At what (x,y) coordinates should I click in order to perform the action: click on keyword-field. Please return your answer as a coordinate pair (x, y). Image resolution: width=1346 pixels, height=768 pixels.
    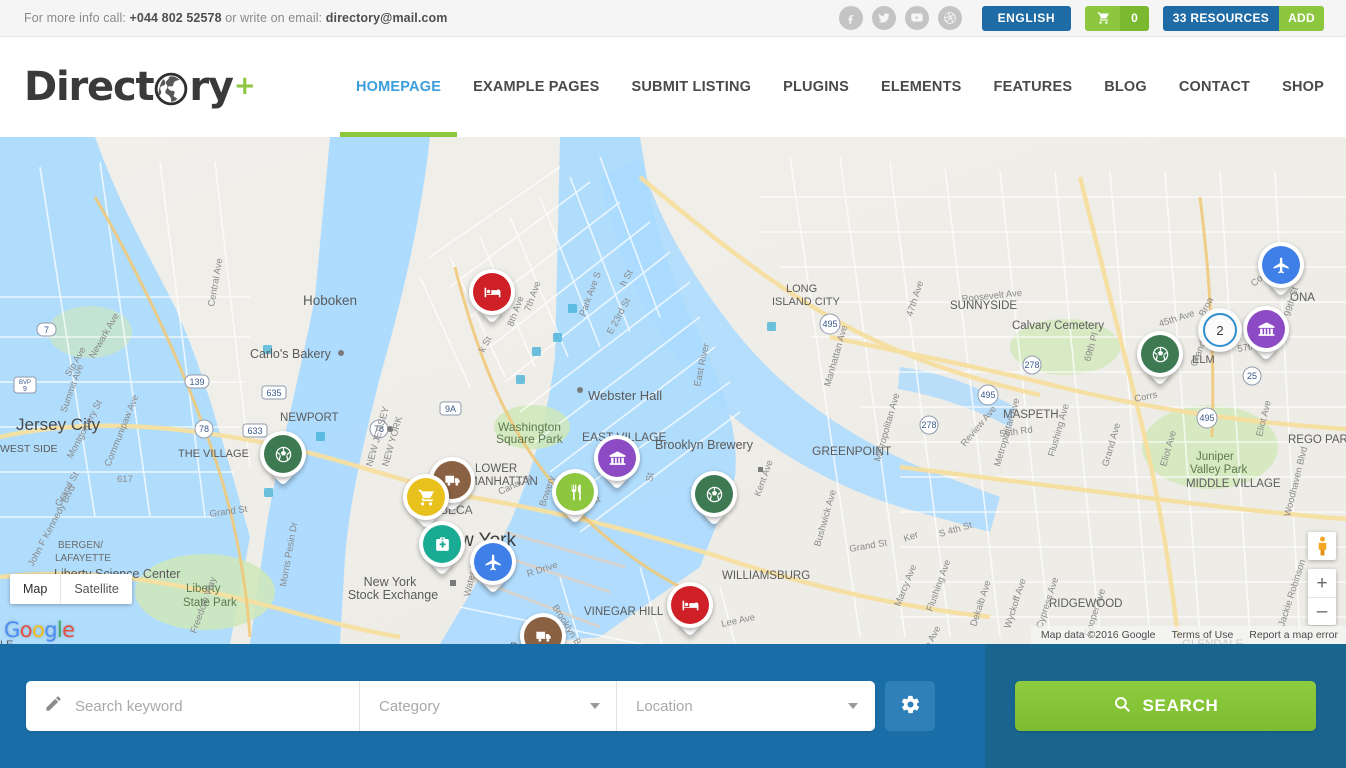
    Looking at the image, I should click on (193, 706).